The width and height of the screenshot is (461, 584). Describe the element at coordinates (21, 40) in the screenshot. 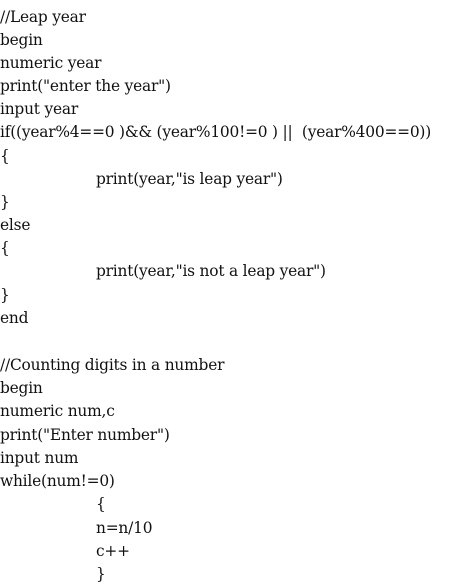

I see `leap-year-begin: begin` at that location.